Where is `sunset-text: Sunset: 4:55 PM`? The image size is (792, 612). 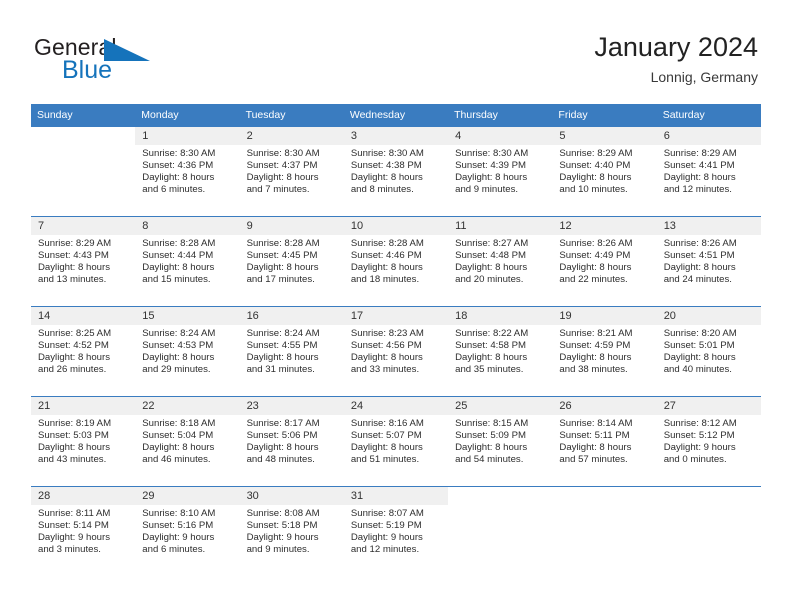
sunset-text: Sunset: 4:55 PM is located at coordinates (282, 345).